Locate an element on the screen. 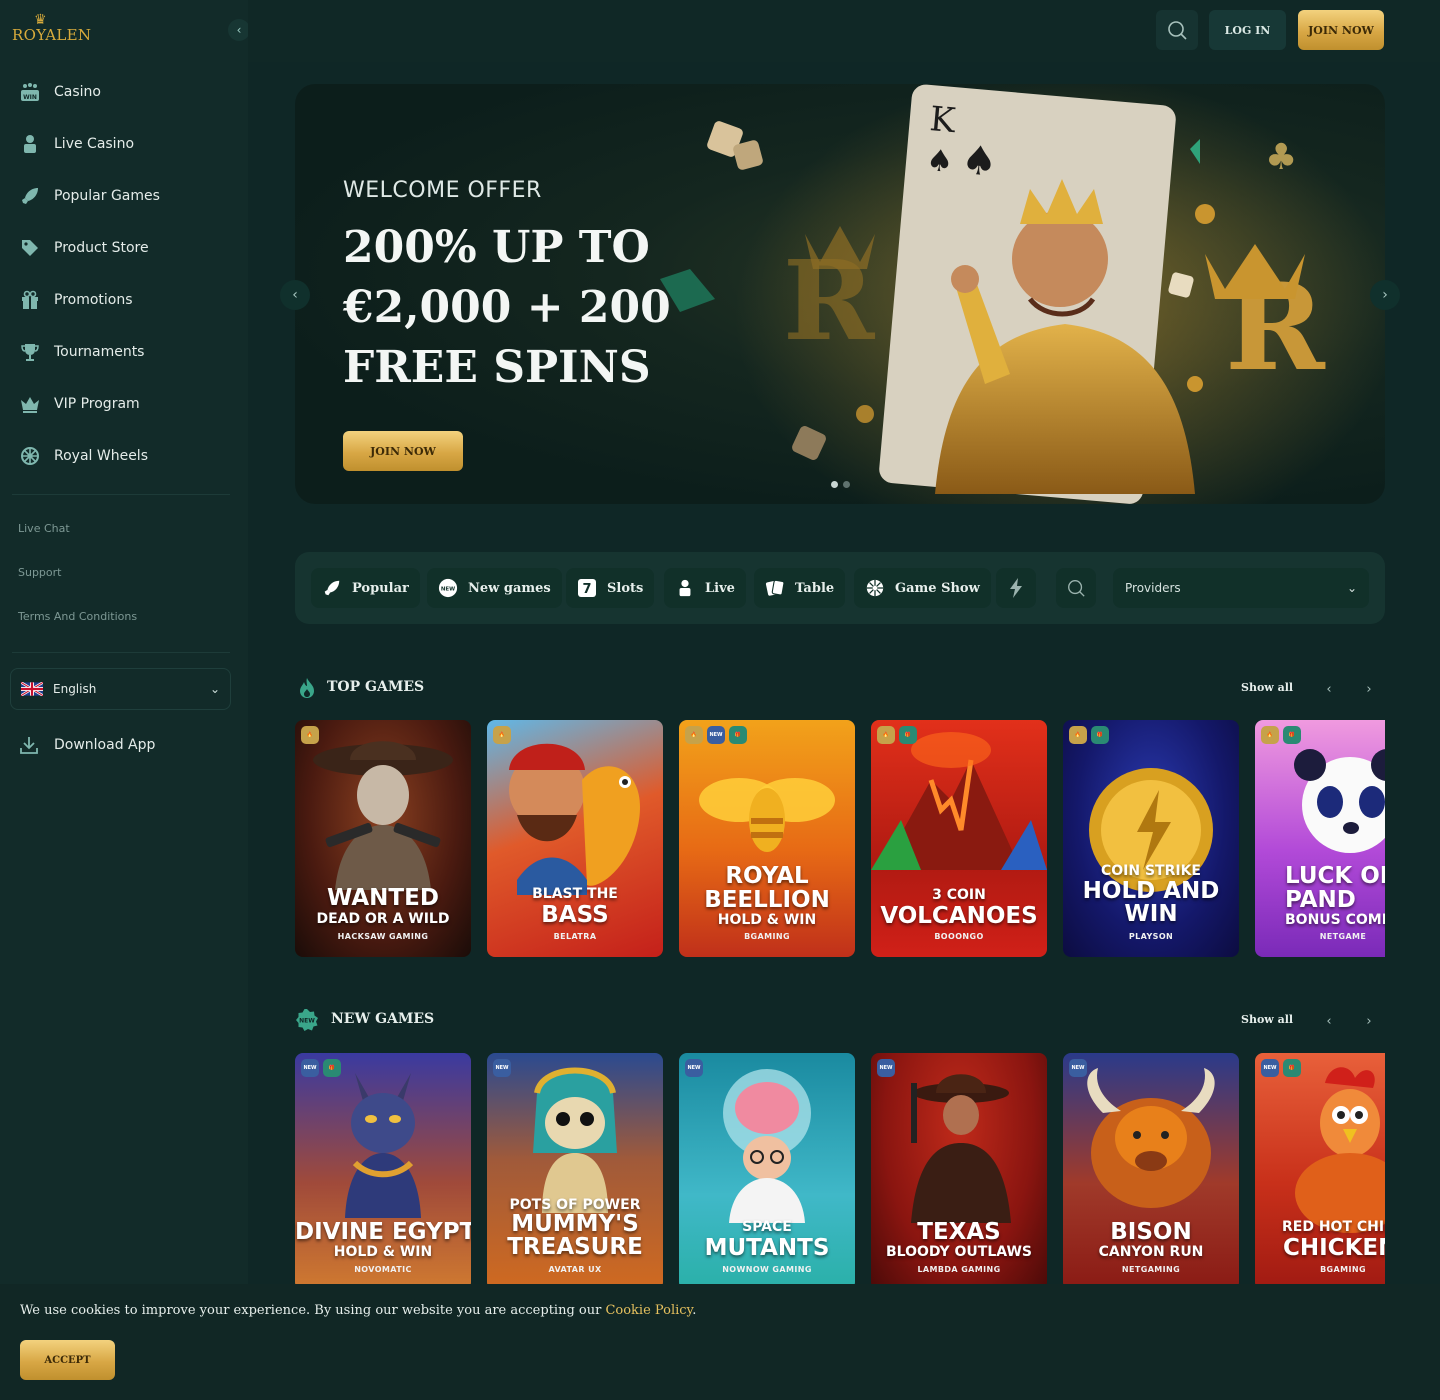 This screenshot has height=1400, width=1440. sidebar-item-live-casino: Live Casino is located at coordinates (124, 144).